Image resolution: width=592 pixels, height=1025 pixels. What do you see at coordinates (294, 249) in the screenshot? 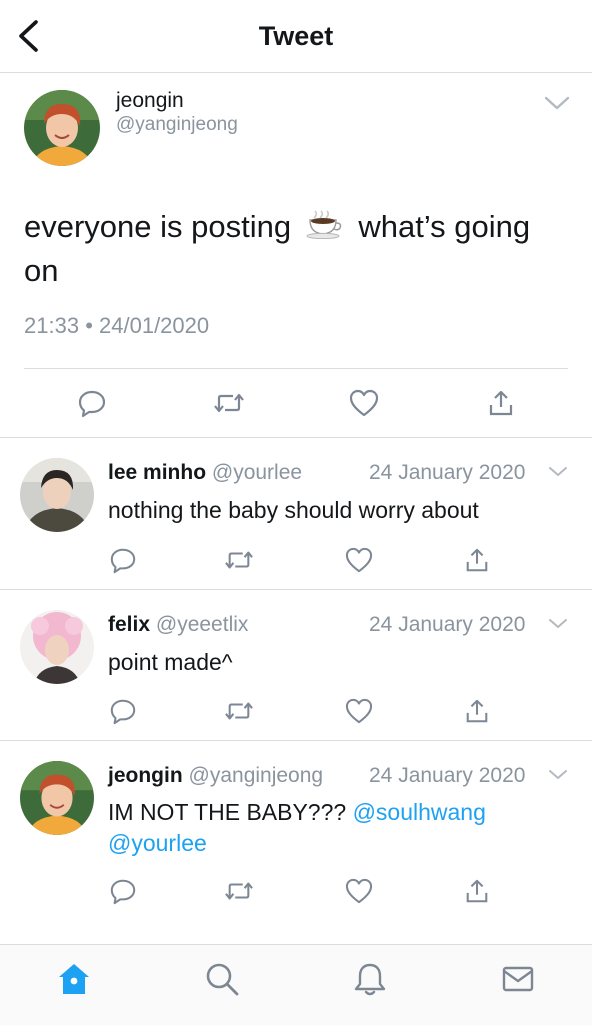
I see `tweet-text: everyone is posting what’s going on` at bounding box center [294, 249].